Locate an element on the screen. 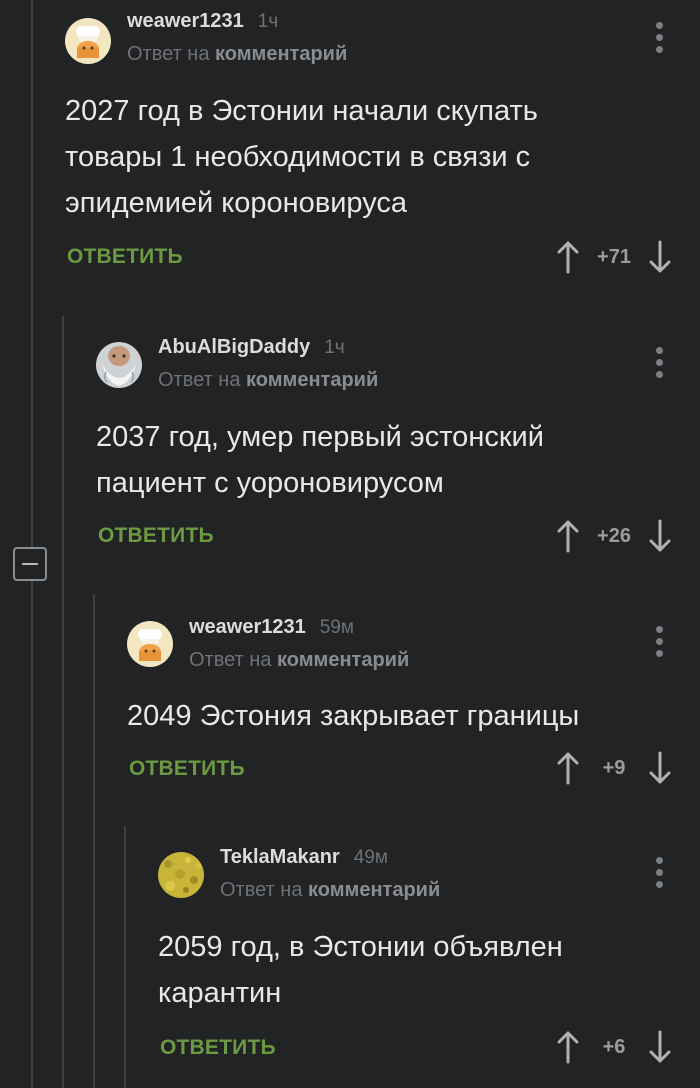 The width and height of the screenshot is (700, 1088). score: +26 is located at coordinates (614, 535).